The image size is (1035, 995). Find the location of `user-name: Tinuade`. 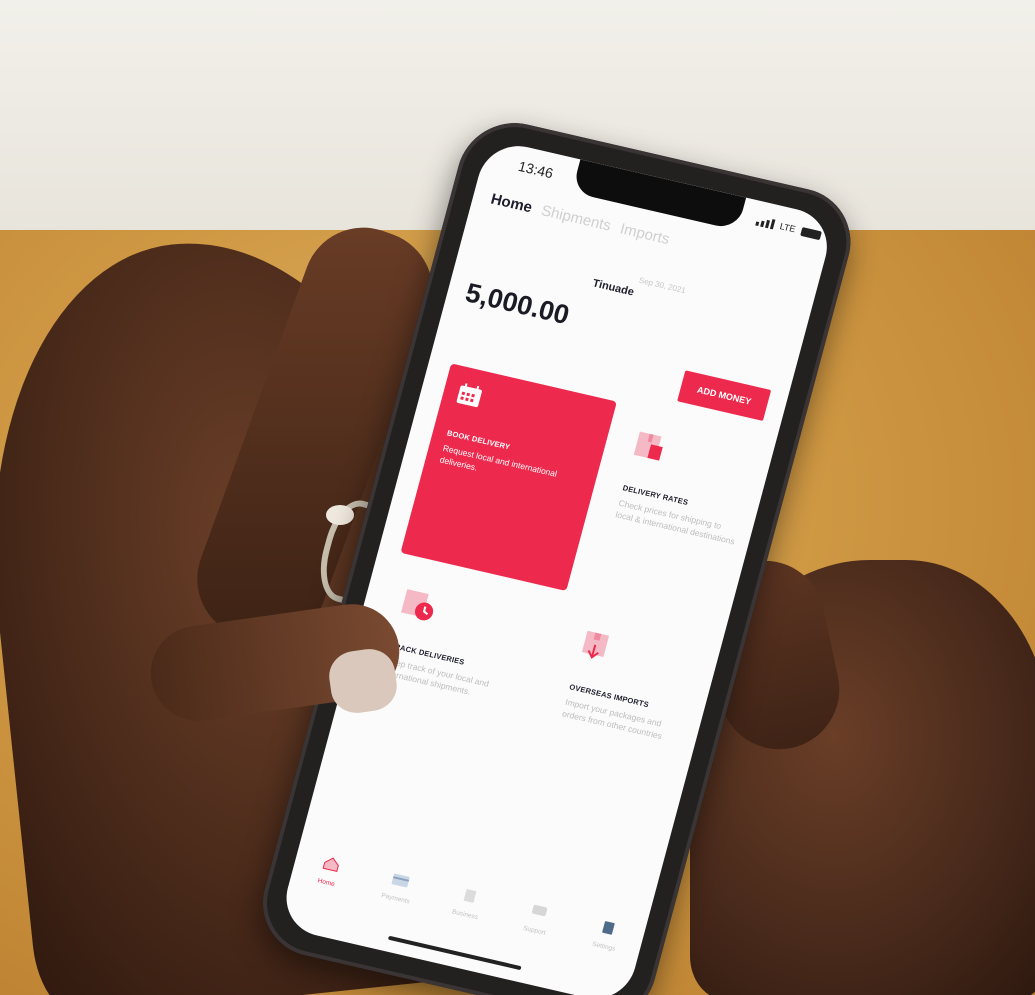

user-name: Tinuade is located at coordinates (613, 288).